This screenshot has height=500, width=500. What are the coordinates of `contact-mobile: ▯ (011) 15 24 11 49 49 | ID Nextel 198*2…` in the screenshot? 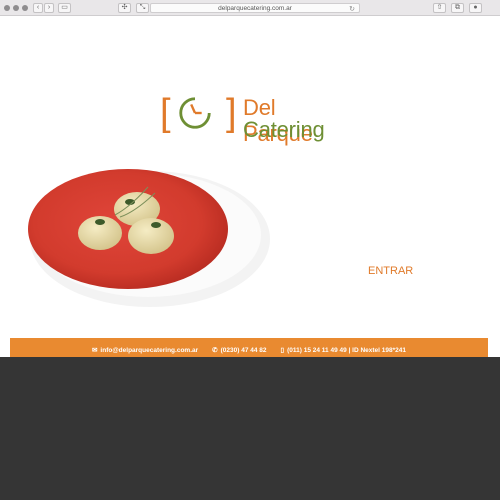 It's located at (343, 350).